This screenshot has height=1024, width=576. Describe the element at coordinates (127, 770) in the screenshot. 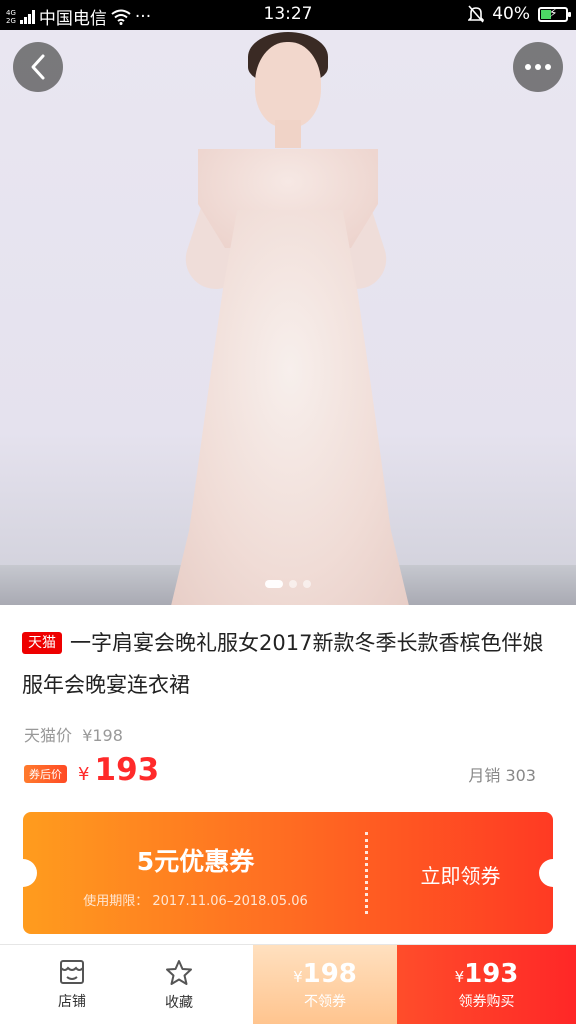

I see `final-price-value: 193` at that location.